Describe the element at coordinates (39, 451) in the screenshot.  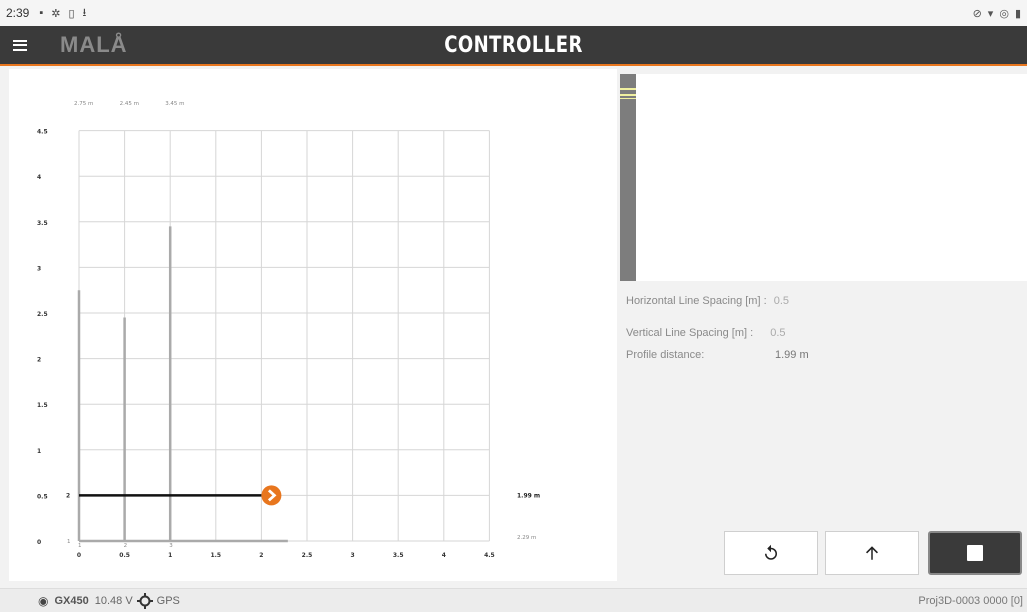
I see `y-tick-label: 1` at that location.